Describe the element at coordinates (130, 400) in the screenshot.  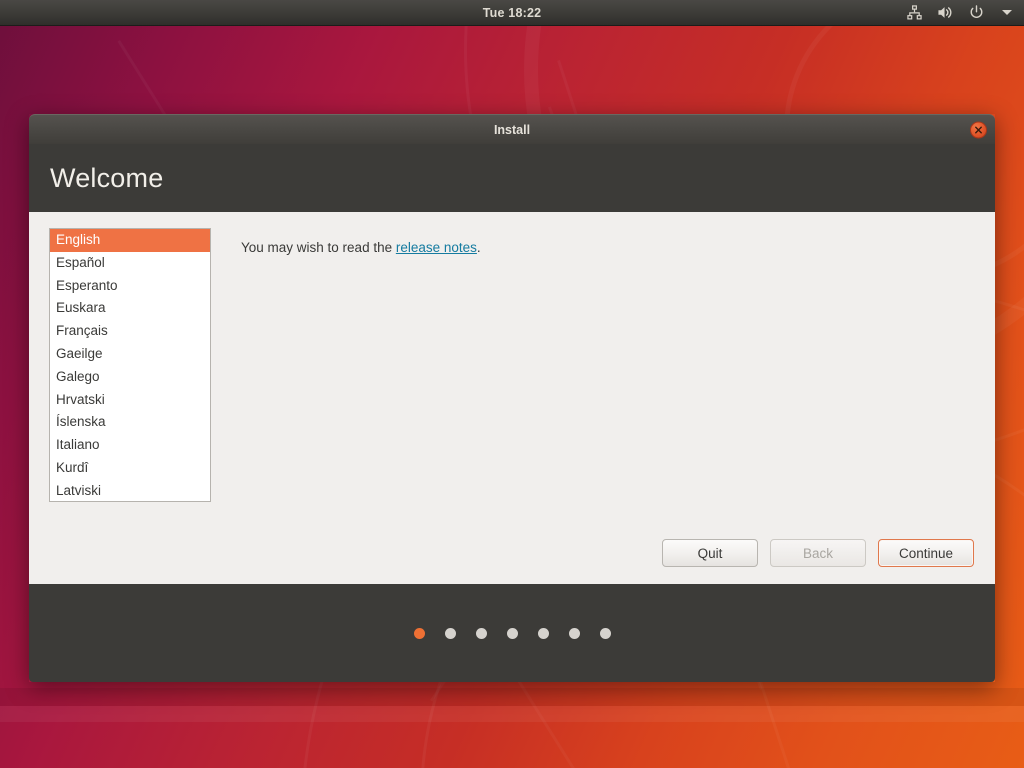
I see `language-item: Hrvatski` at that location.